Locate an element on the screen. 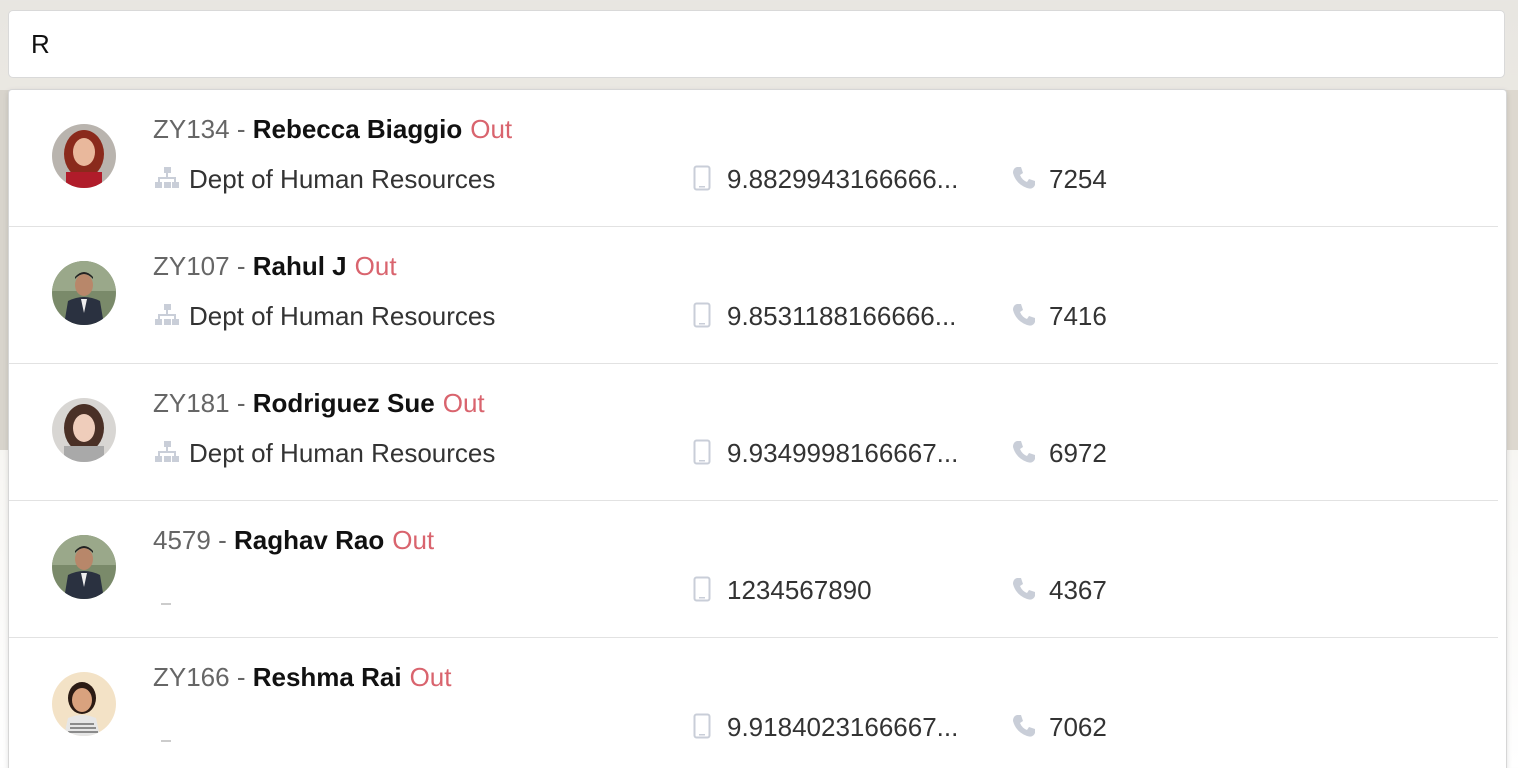 The width and height of the screenshot is (1518, 768). employee-id: 4579 is located at coordinates (182, 540).